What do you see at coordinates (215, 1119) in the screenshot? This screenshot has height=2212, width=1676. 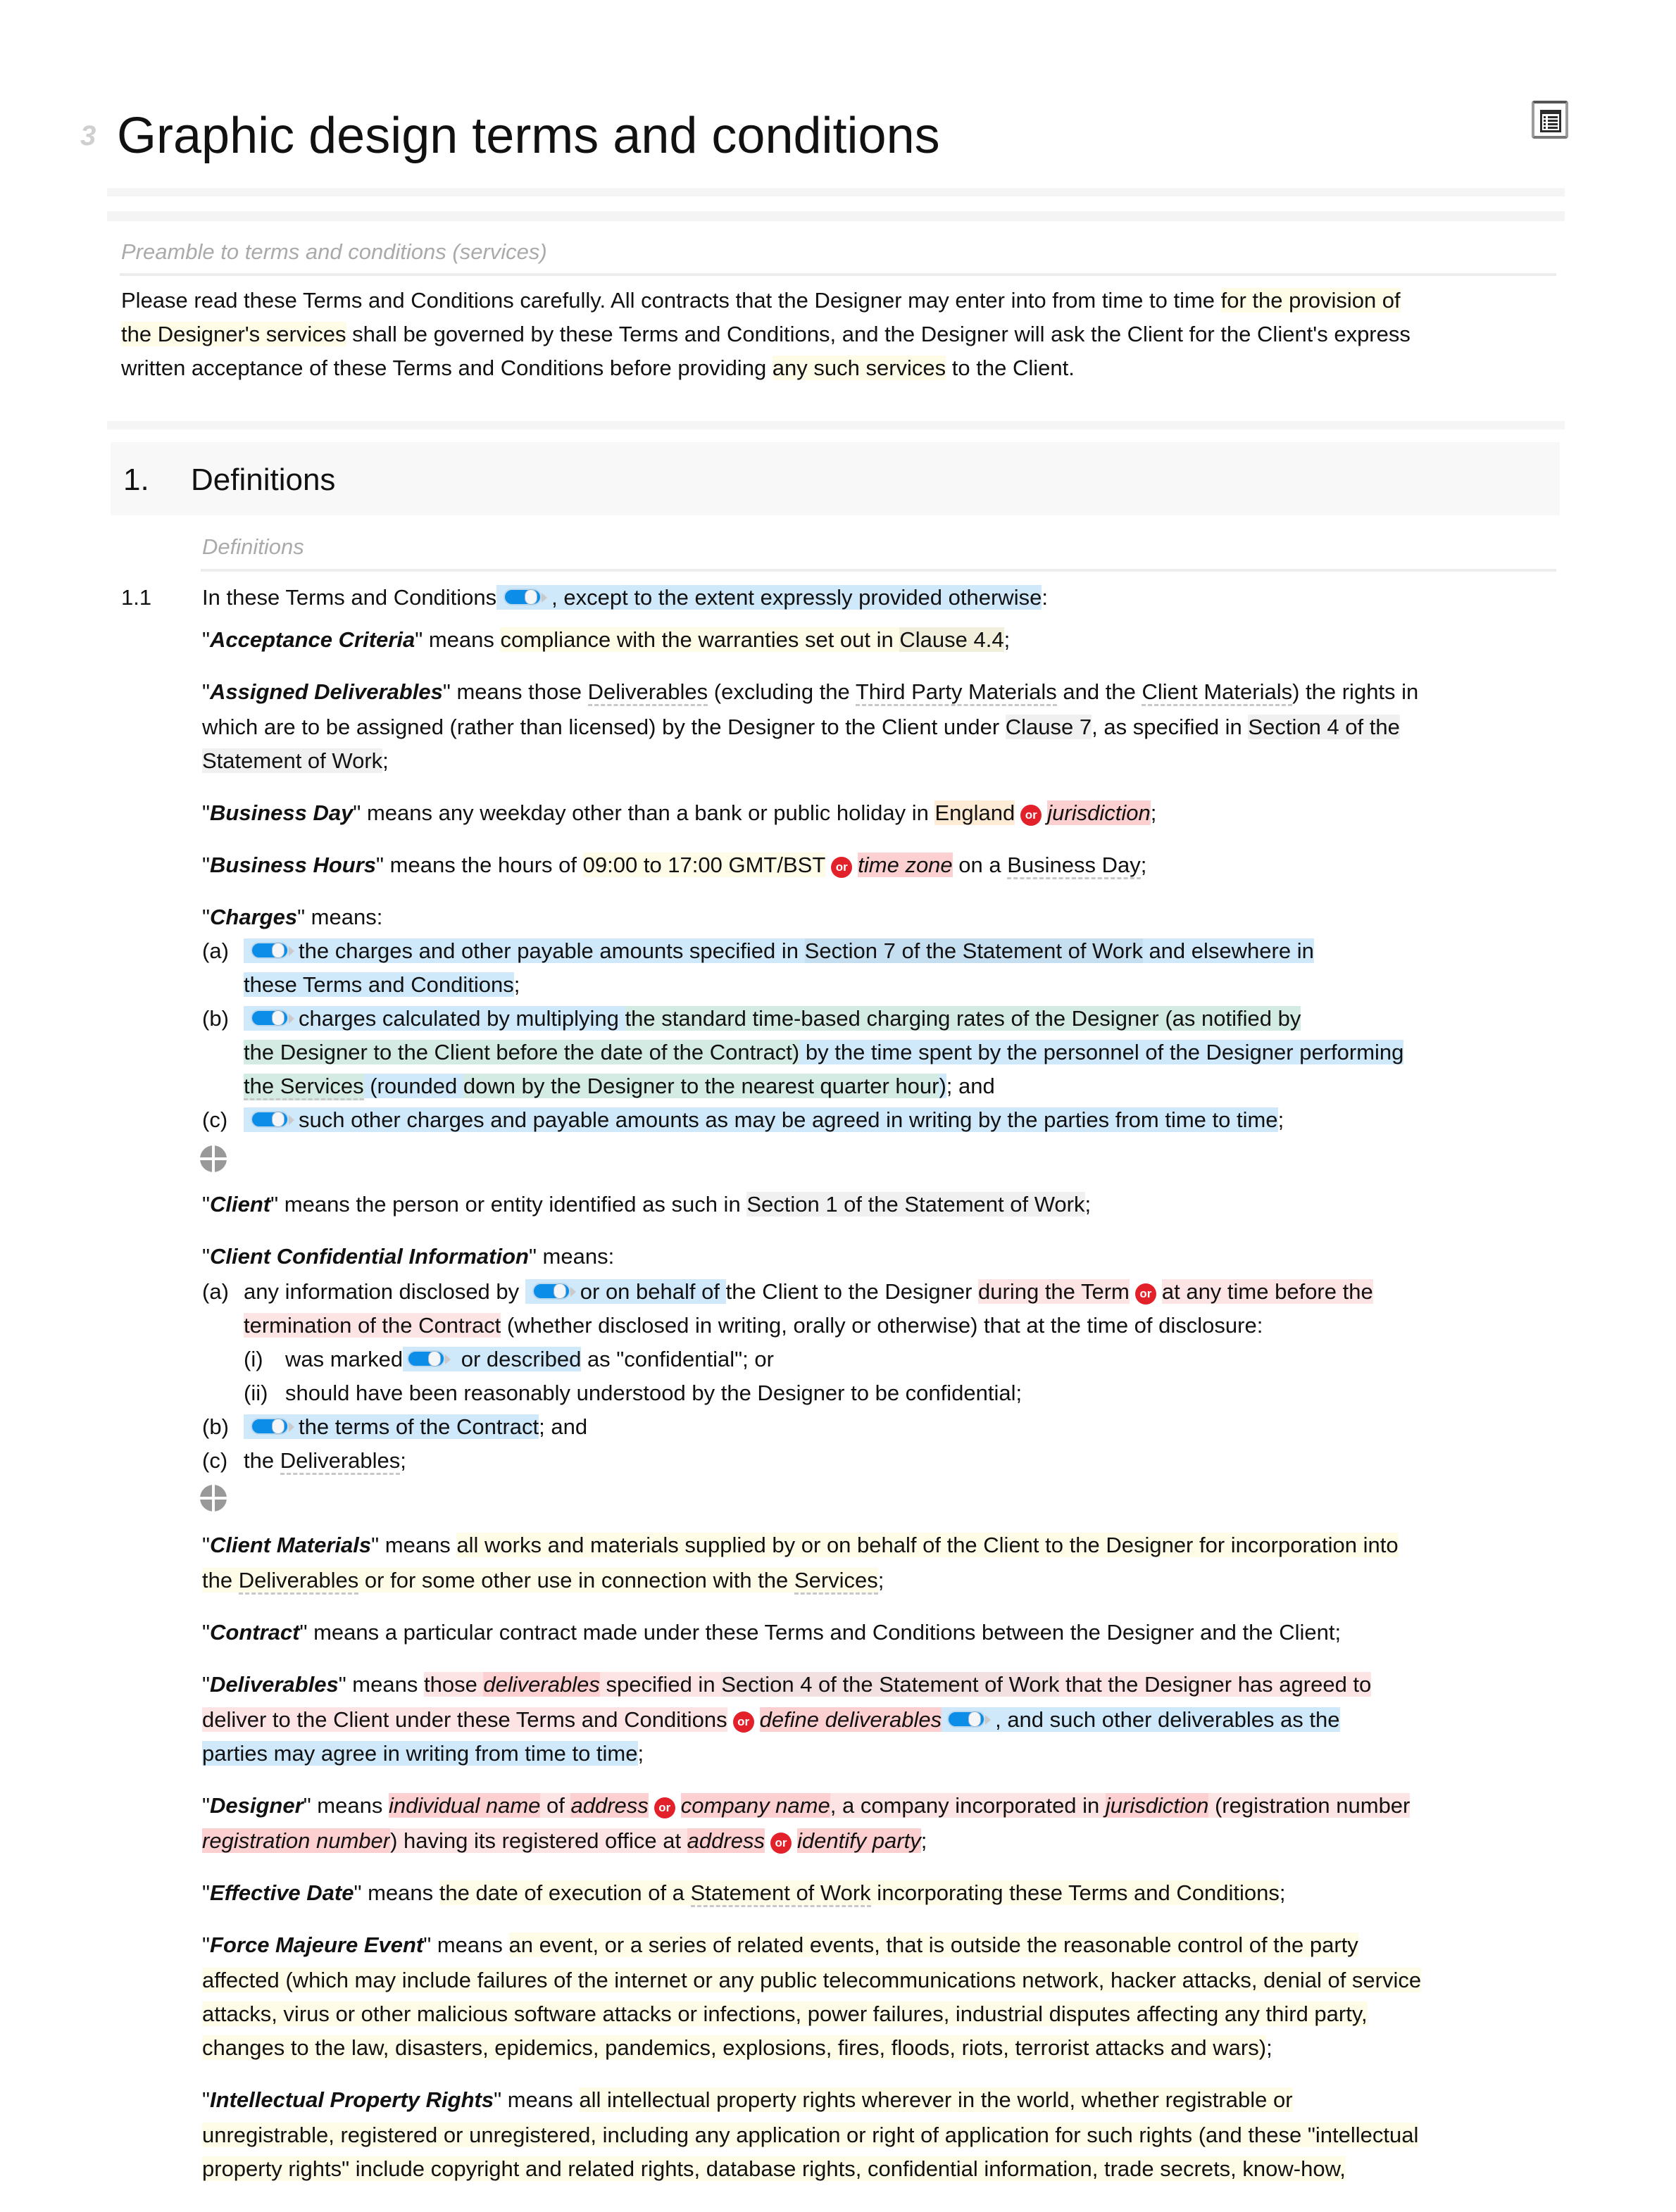 I see `list-label: (c)` at bounding box center [215, 1119].